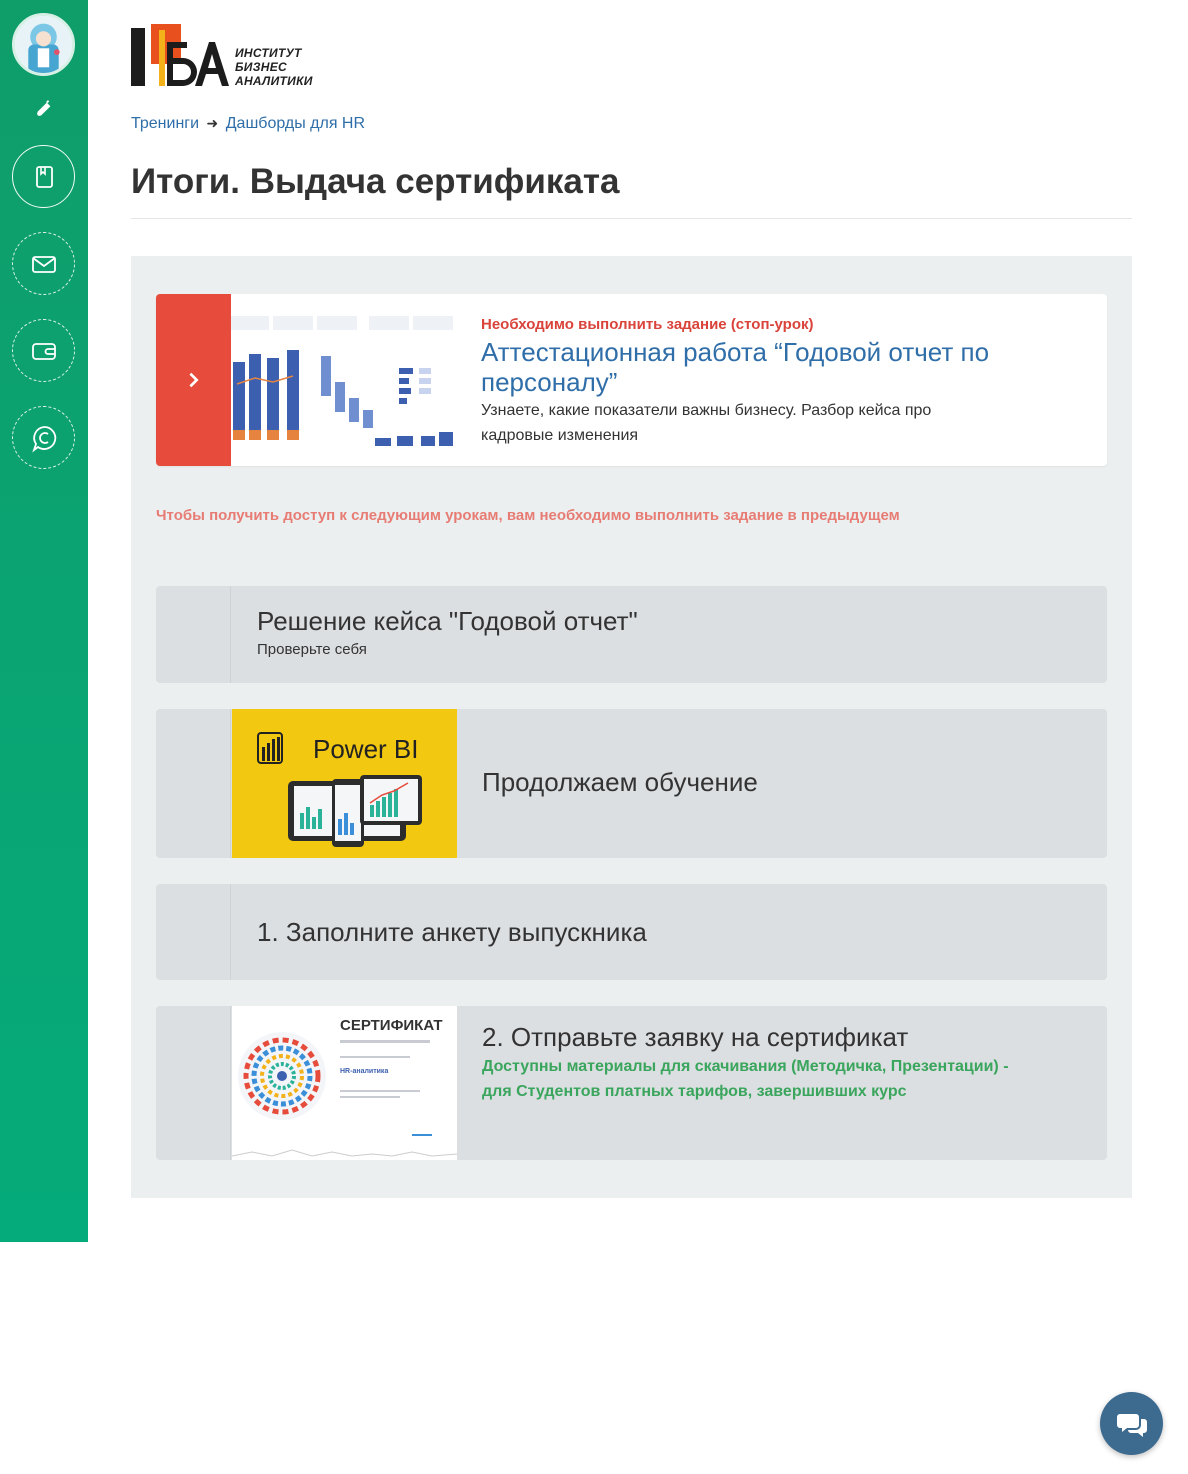  Describe the element at coordinates (44, 109) in the screenshot. I see `bell-icon` at that location.